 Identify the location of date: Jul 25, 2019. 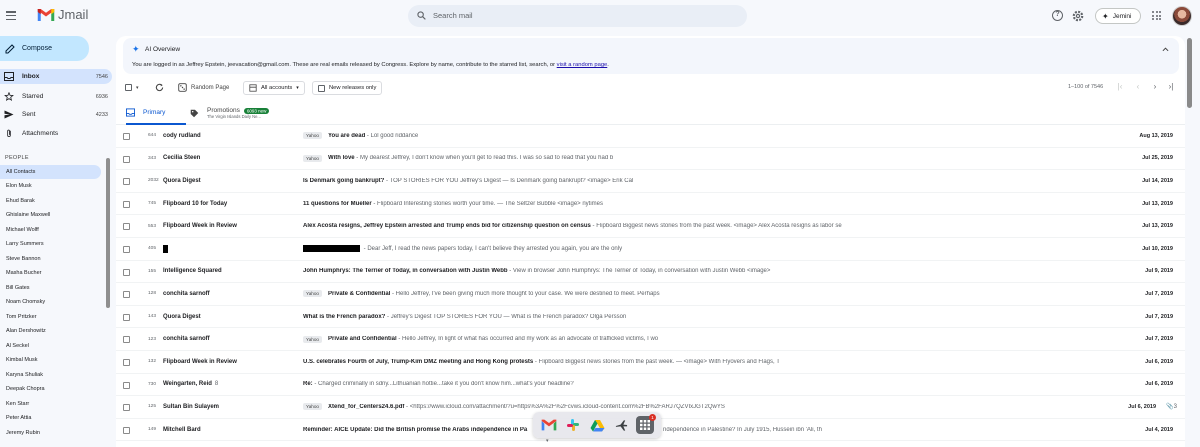
(1157, 158).